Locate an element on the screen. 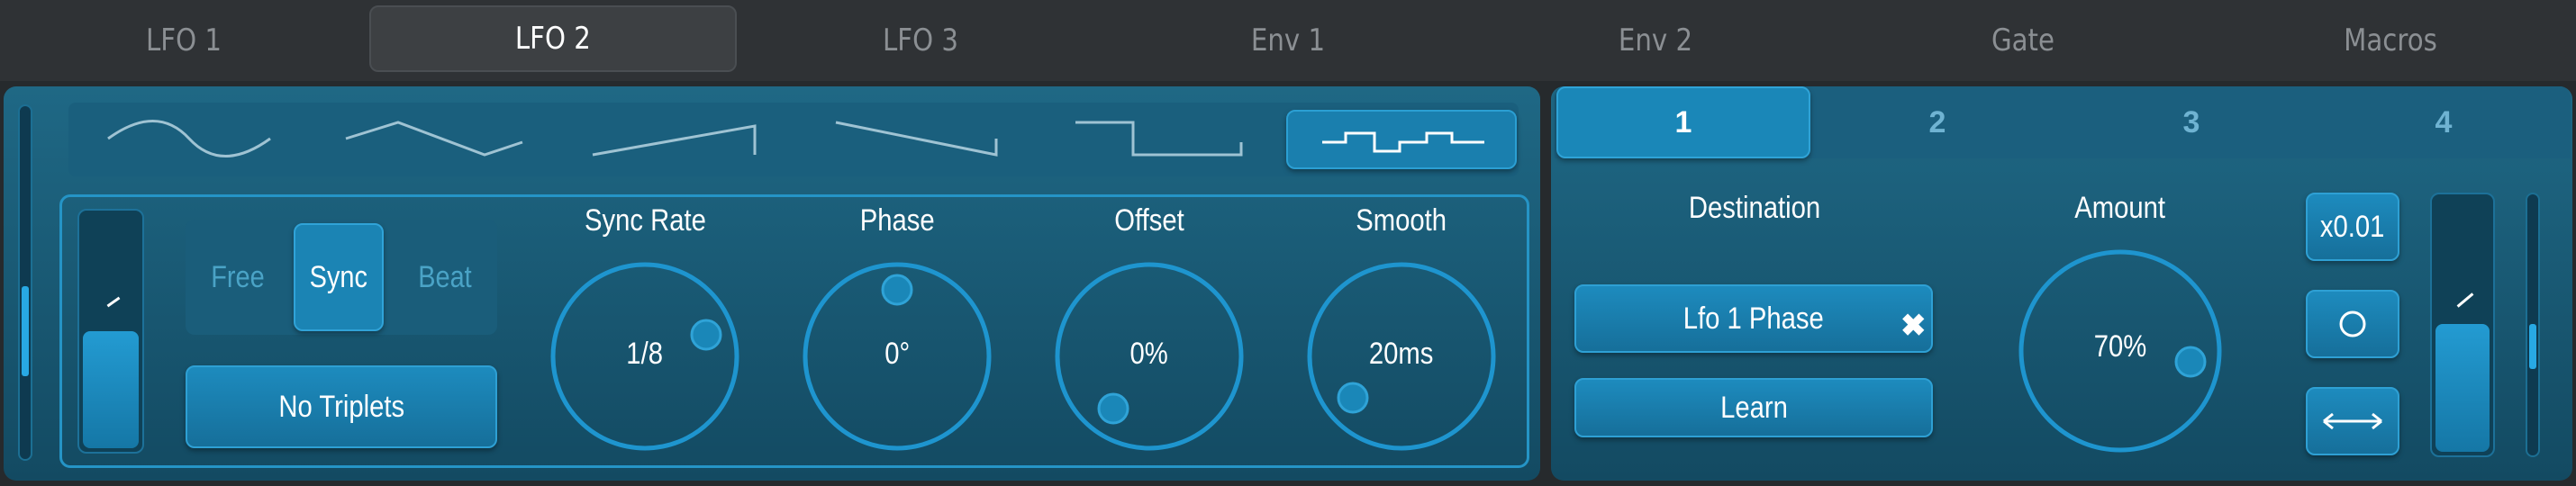 The image size is (2576, 486). waveform-selector is located at coordinates (793, 139).